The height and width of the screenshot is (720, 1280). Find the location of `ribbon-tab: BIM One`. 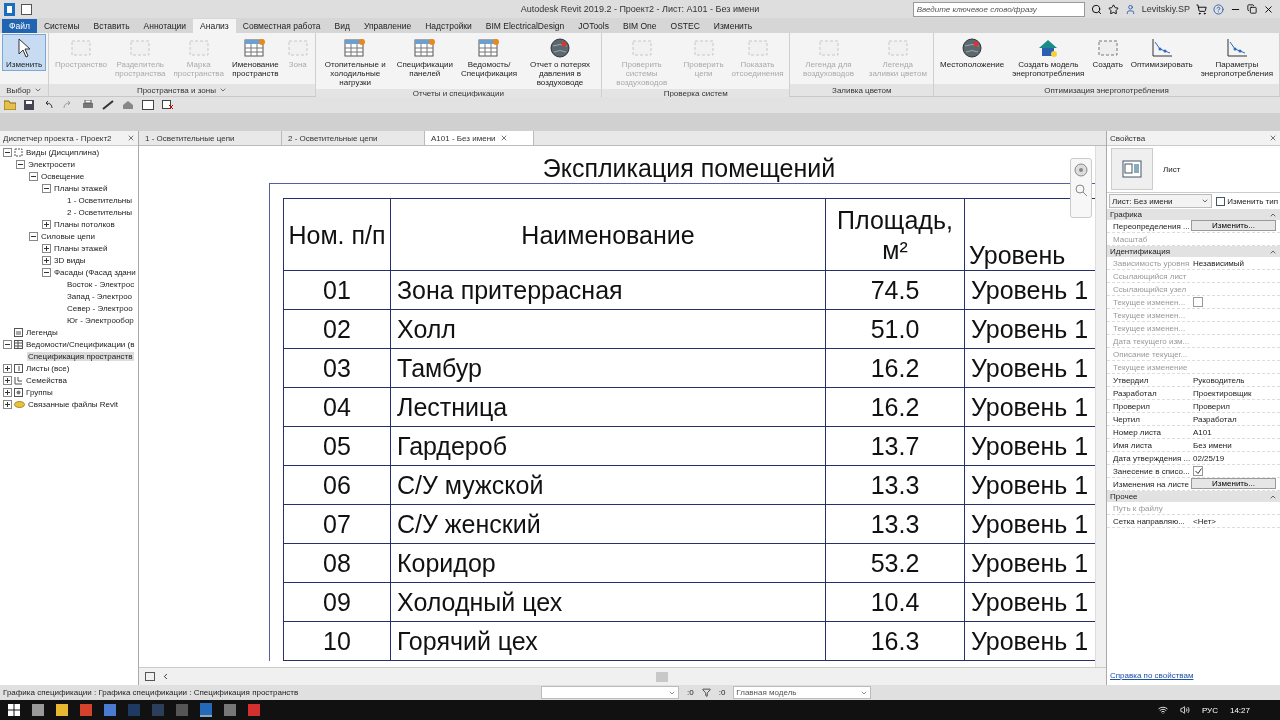

ribbon-tab: BIM One is located at coordinates (640, 26).